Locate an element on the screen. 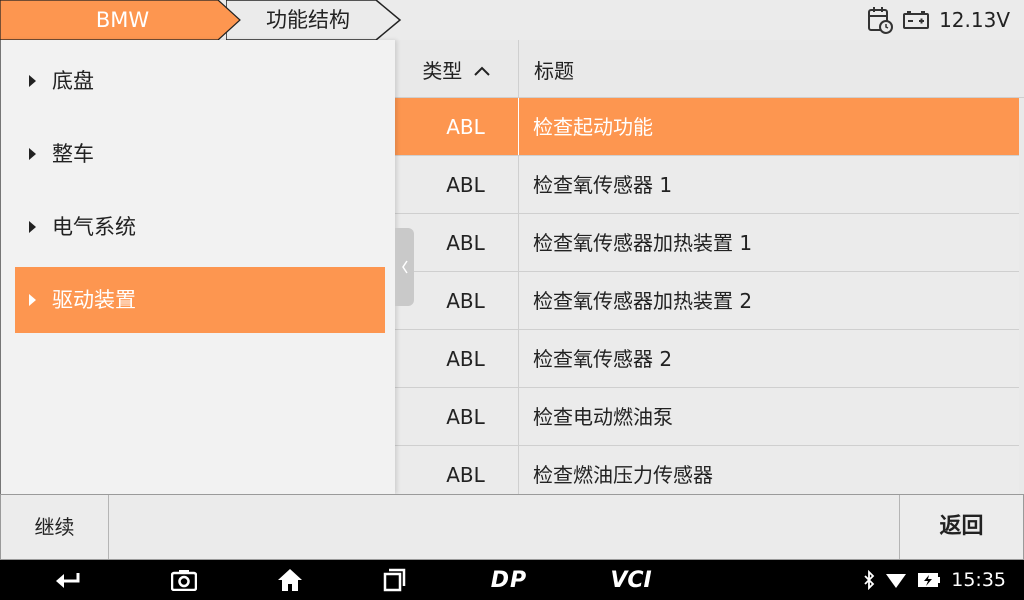 The image size is (1024, 600). dp-button: DP is located at coordinates (509, 580).